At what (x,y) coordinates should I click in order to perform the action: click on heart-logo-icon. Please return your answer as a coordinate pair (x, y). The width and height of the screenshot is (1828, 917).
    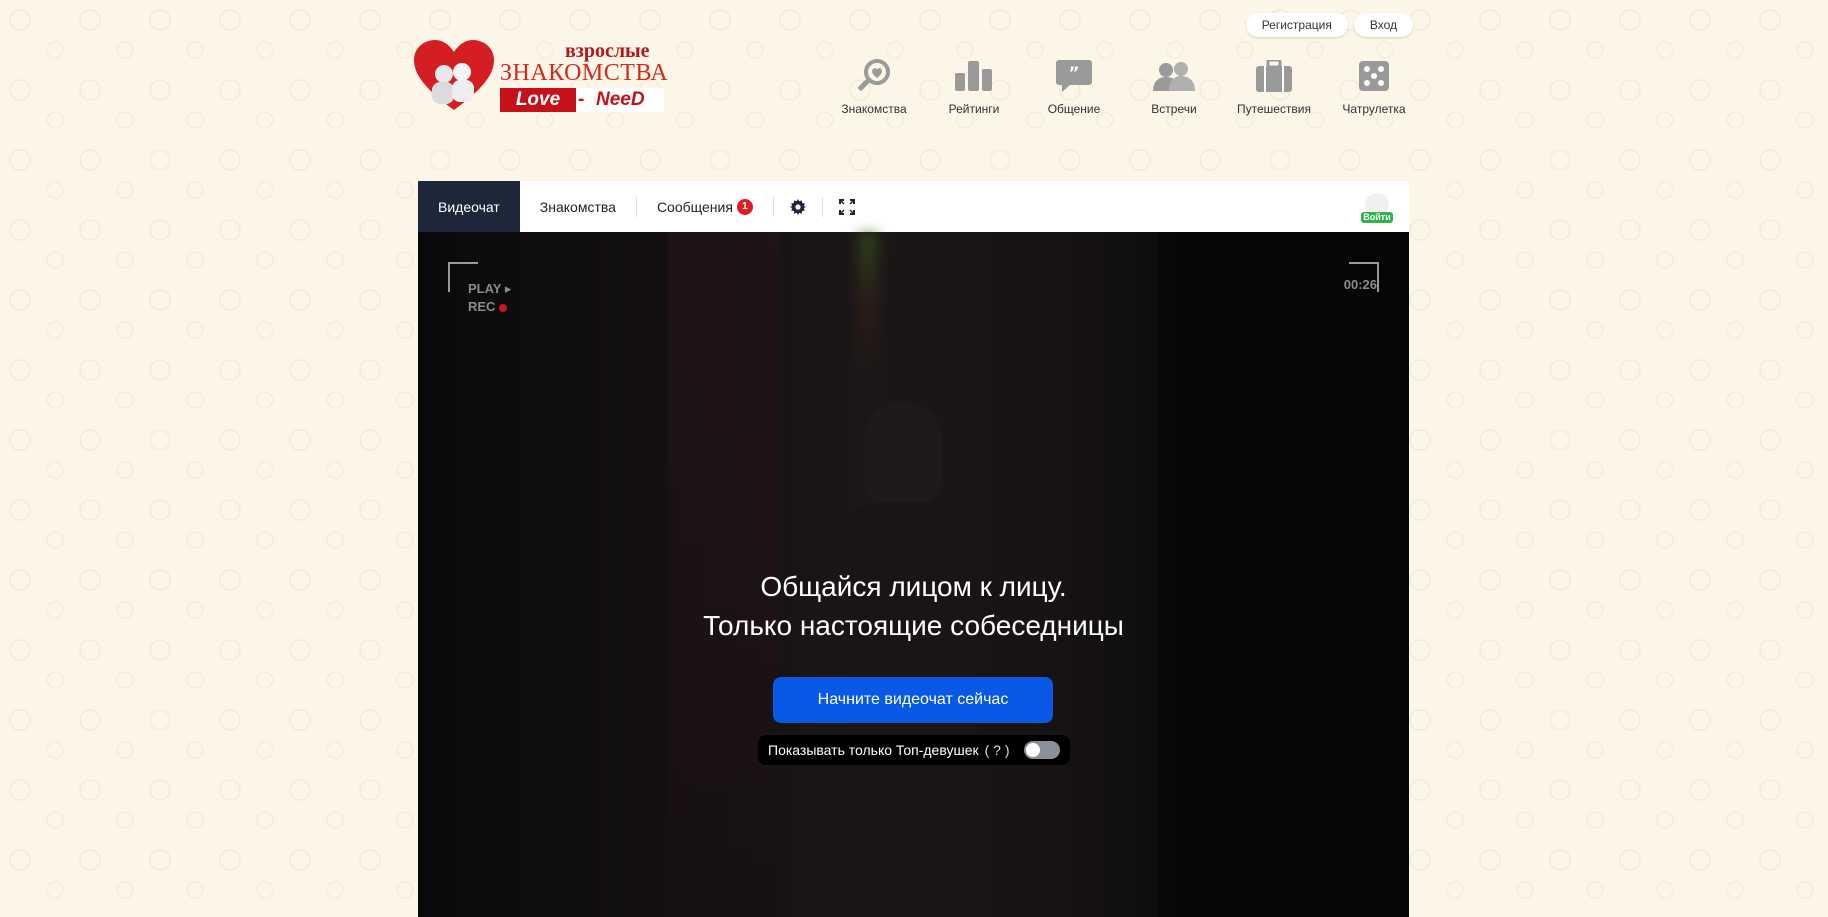
    Looking at the image, I should click on (454, 75).